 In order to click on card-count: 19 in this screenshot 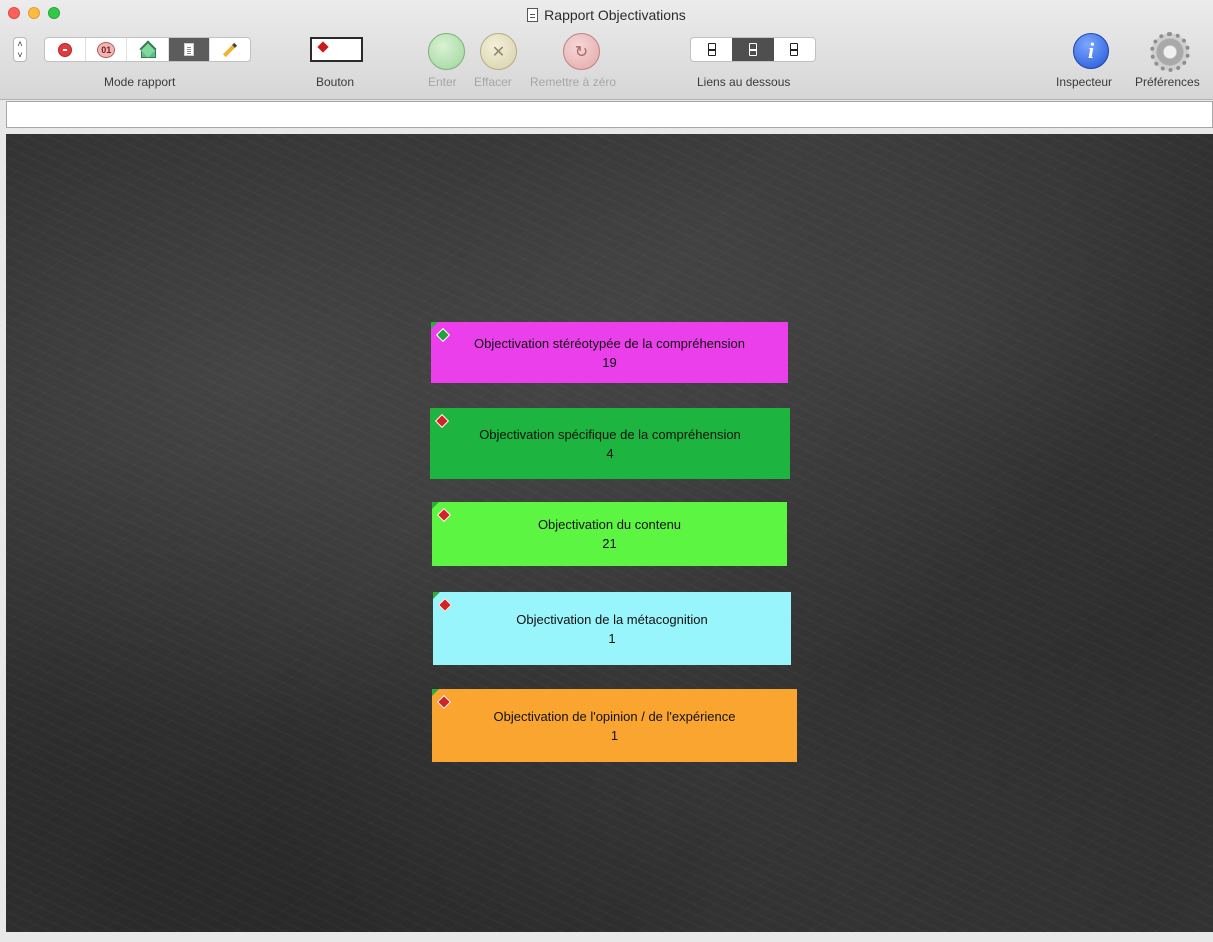, I will do `click(609, 362)`.